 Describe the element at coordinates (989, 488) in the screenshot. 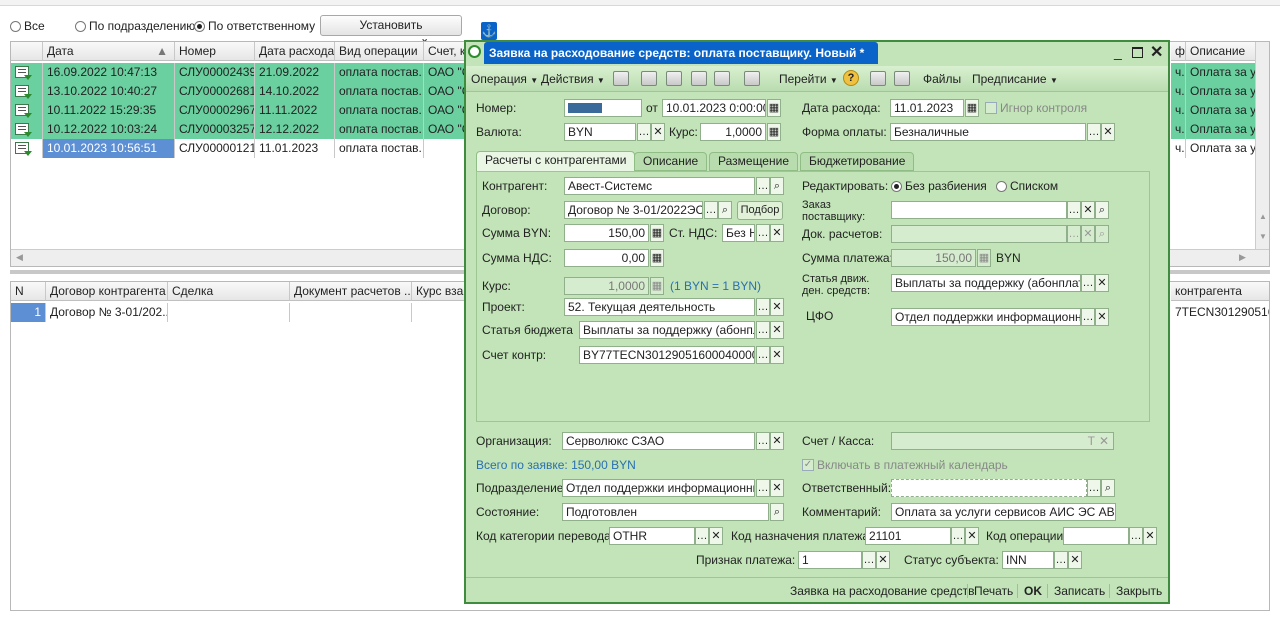

I see `responsible-field` at that location.